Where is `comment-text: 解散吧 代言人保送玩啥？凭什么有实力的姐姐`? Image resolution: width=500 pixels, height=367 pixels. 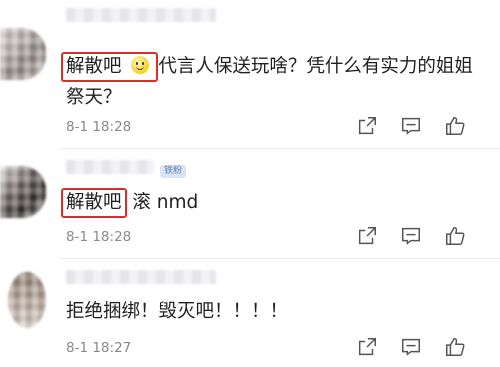
comment-text: 解散吧 代言人保送玩啥？凭什么有实力的姐姐 is located at coordinates (267, 67).